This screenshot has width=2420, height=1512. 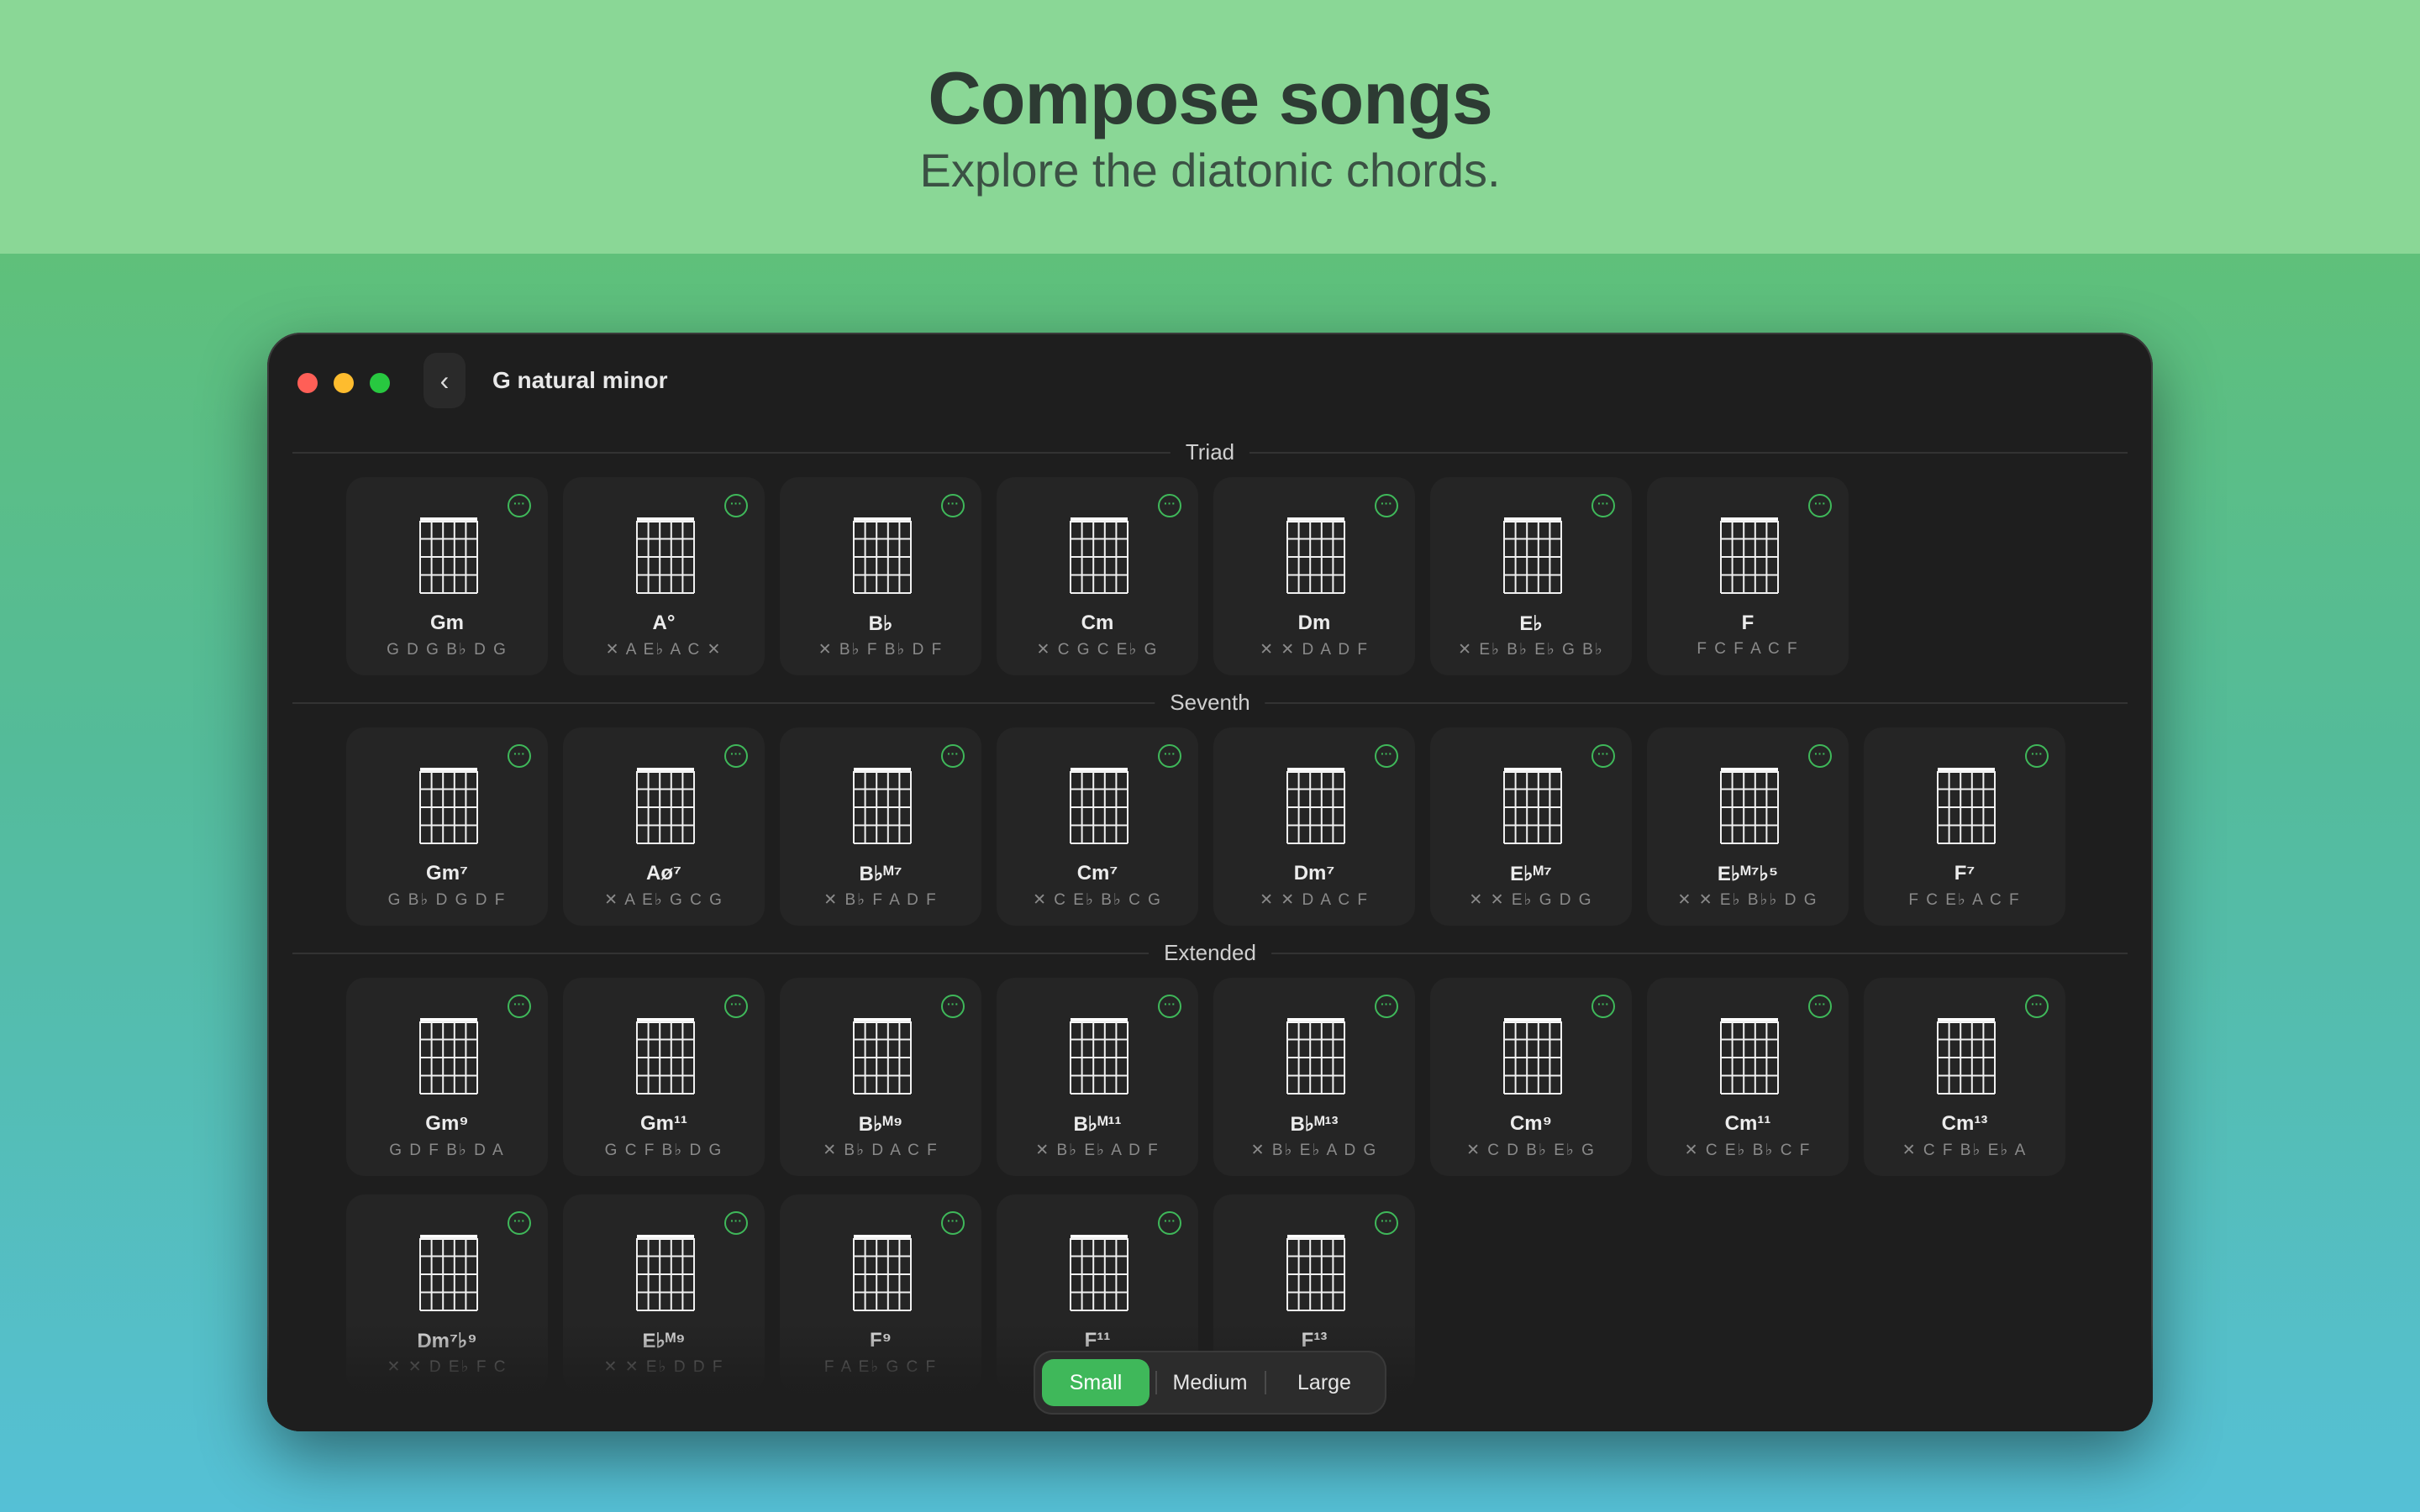 I want to click on chord-notes: ✕ ✕ D A D F, so click(x=1315, y=650).